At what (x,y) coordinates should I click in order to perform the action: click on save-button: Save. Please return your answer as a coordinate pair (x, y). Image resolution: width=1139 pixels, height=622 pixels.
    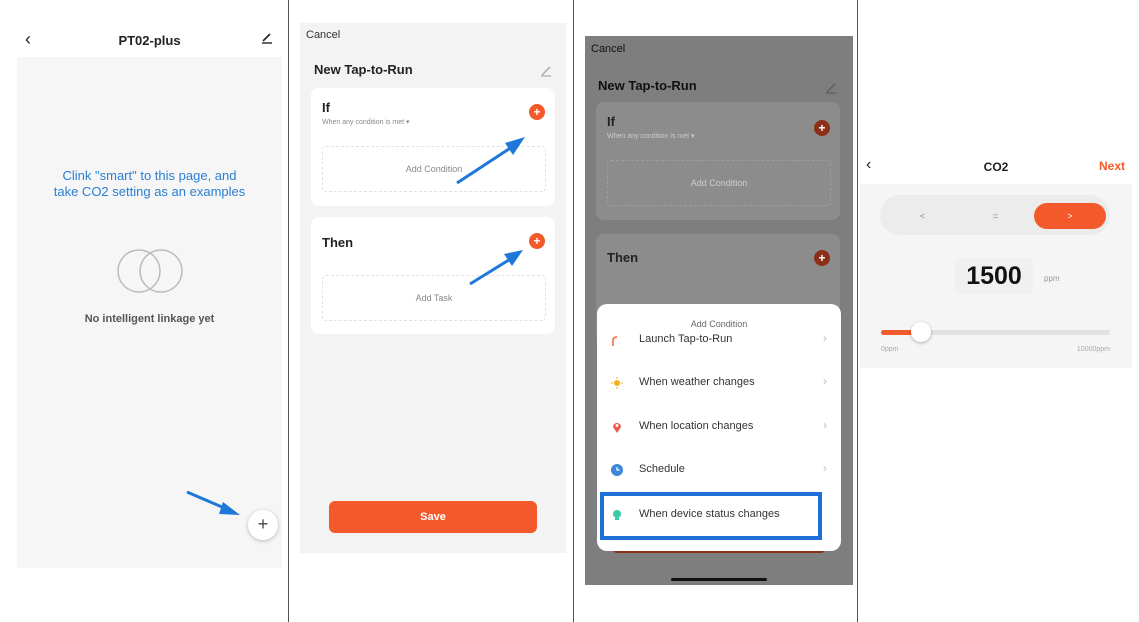
    Looking at the image, I should click on (433, 517).